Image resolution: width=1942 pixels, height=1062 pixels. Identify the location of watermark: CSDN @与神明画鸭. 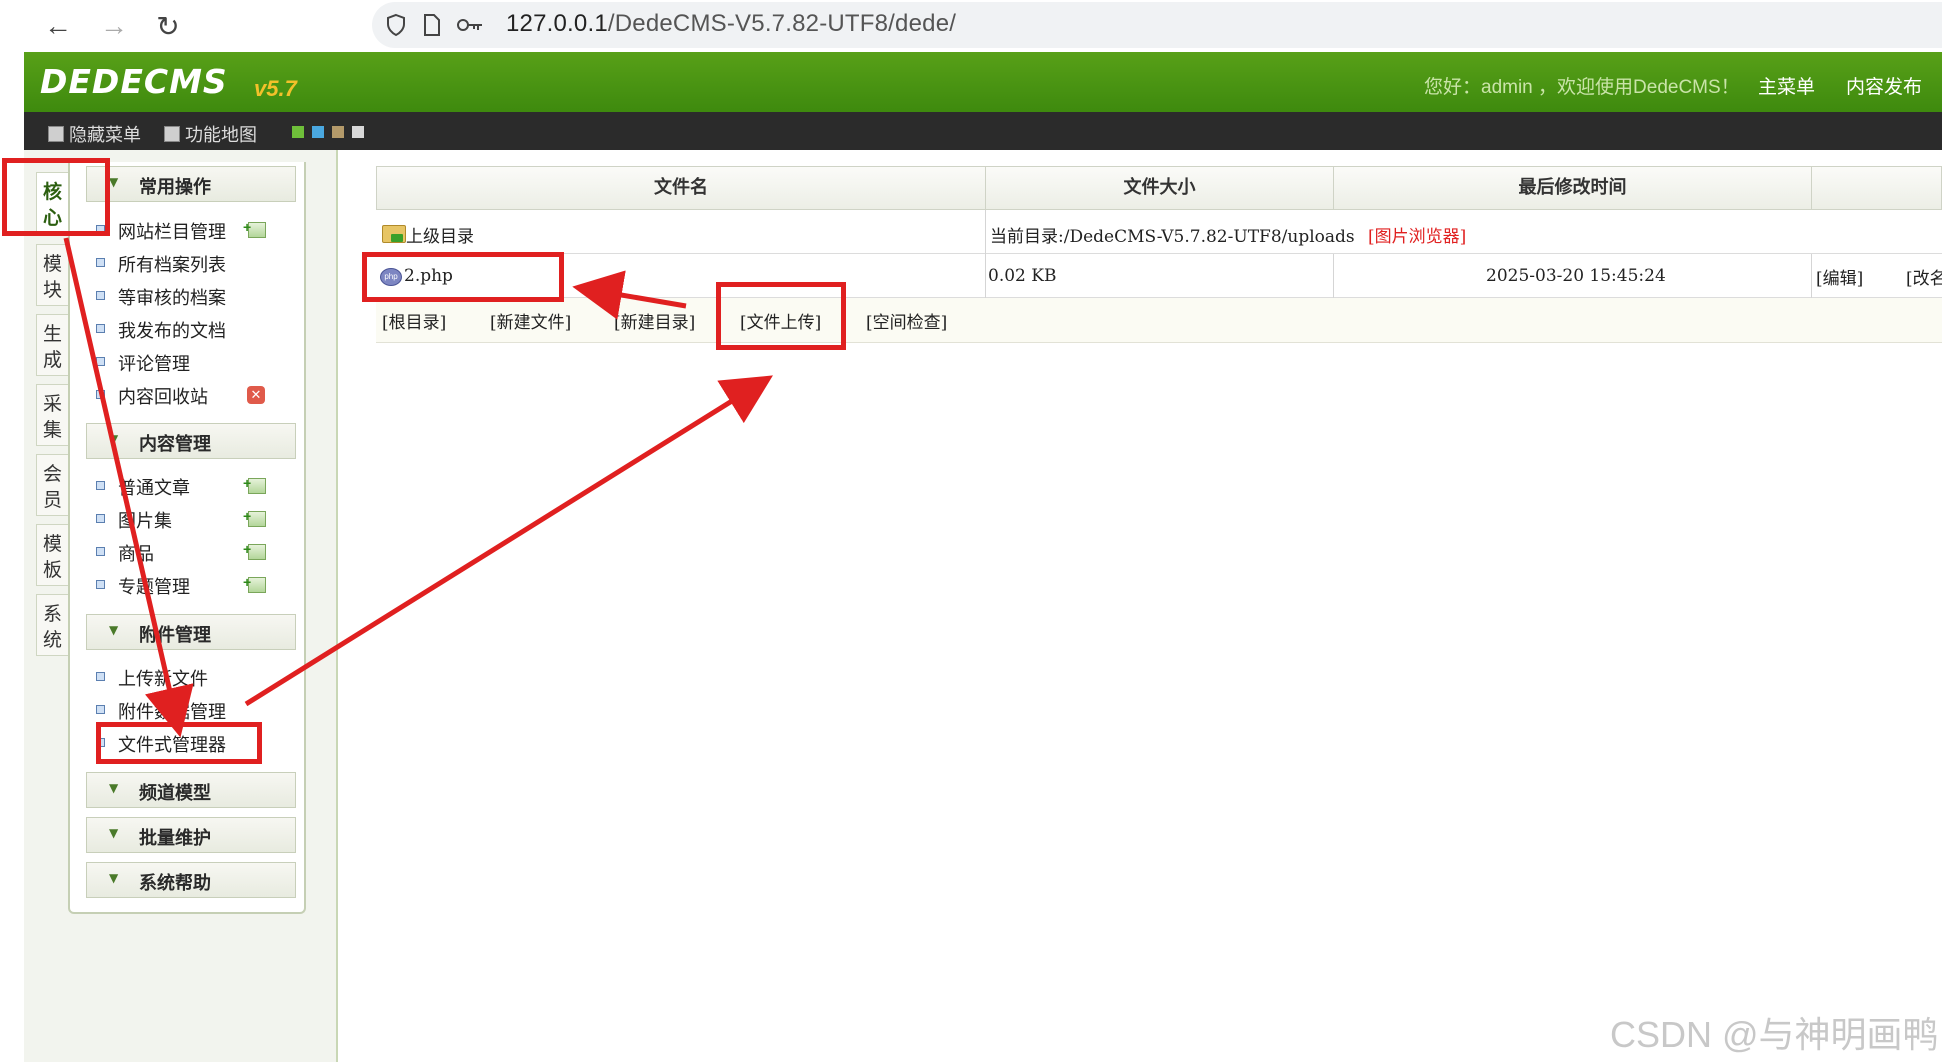
(1774, 1034).